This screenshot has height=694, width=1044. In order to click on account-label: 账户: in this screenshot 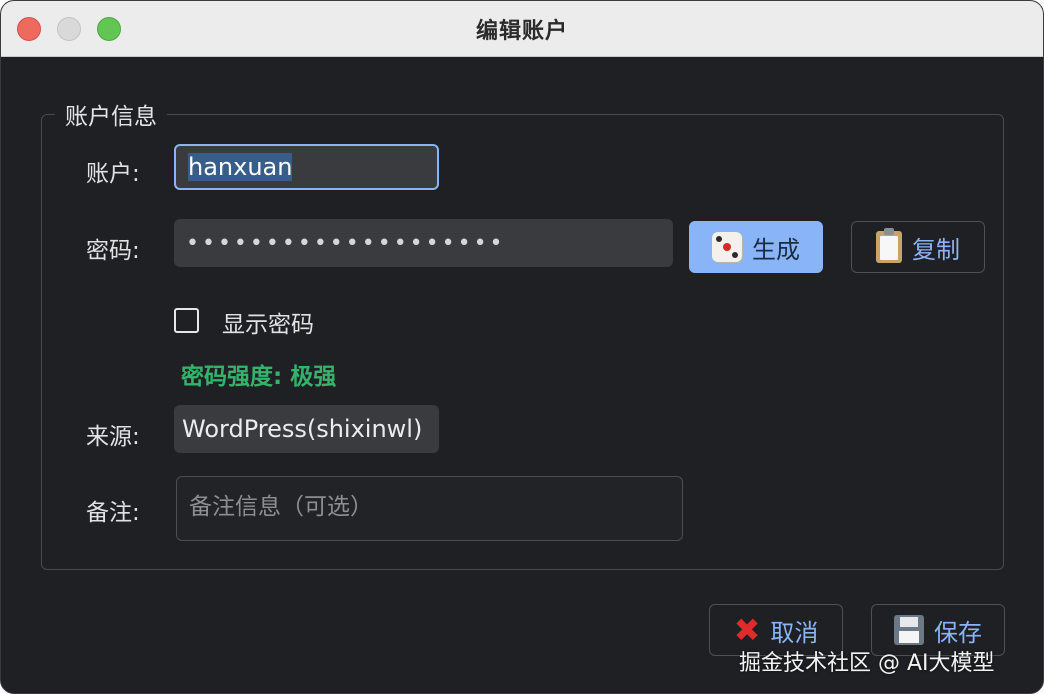, I will do `click(113, 174)`.